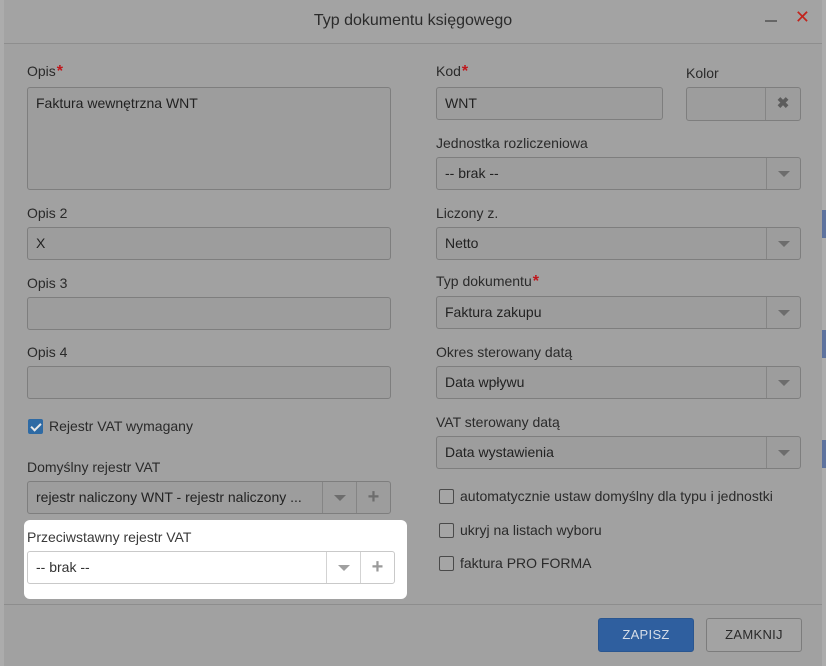 The height and width of the screenshot is (666, 826). Describe the element at coordinates (472, 173) in the screenshot. I see `jednostka-value: -- brak --` at that location.